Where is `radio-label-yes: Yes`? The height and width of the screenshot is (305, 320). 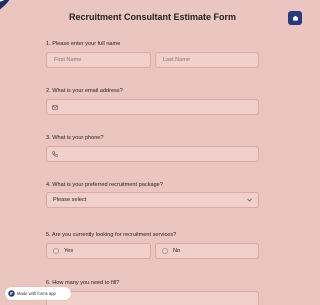
radio-label-yes: Yes is located at coordinates (69, 251).